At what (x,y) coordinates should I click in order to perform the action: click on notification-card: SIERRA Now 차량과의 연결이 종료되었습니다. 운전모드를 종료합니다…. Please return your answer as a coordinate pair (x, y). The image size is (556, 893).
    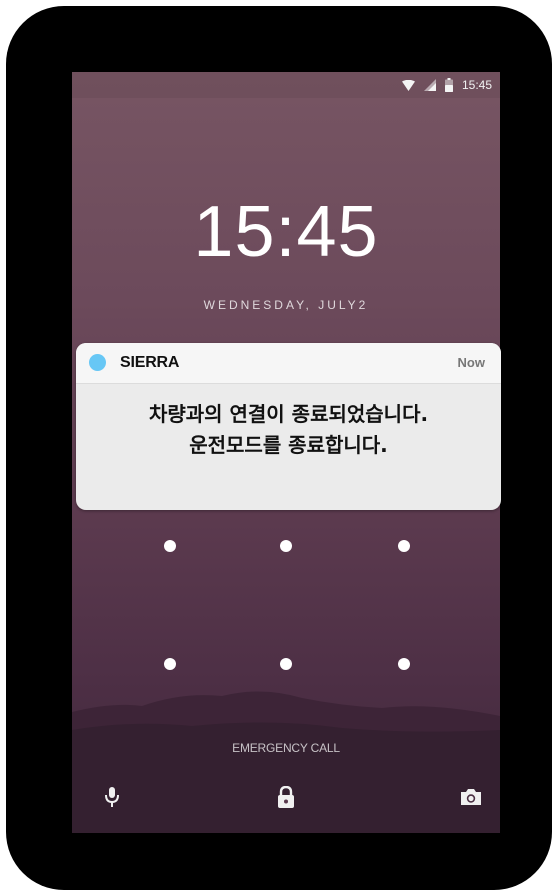
    Looking at the image, I should click on (288, 426).